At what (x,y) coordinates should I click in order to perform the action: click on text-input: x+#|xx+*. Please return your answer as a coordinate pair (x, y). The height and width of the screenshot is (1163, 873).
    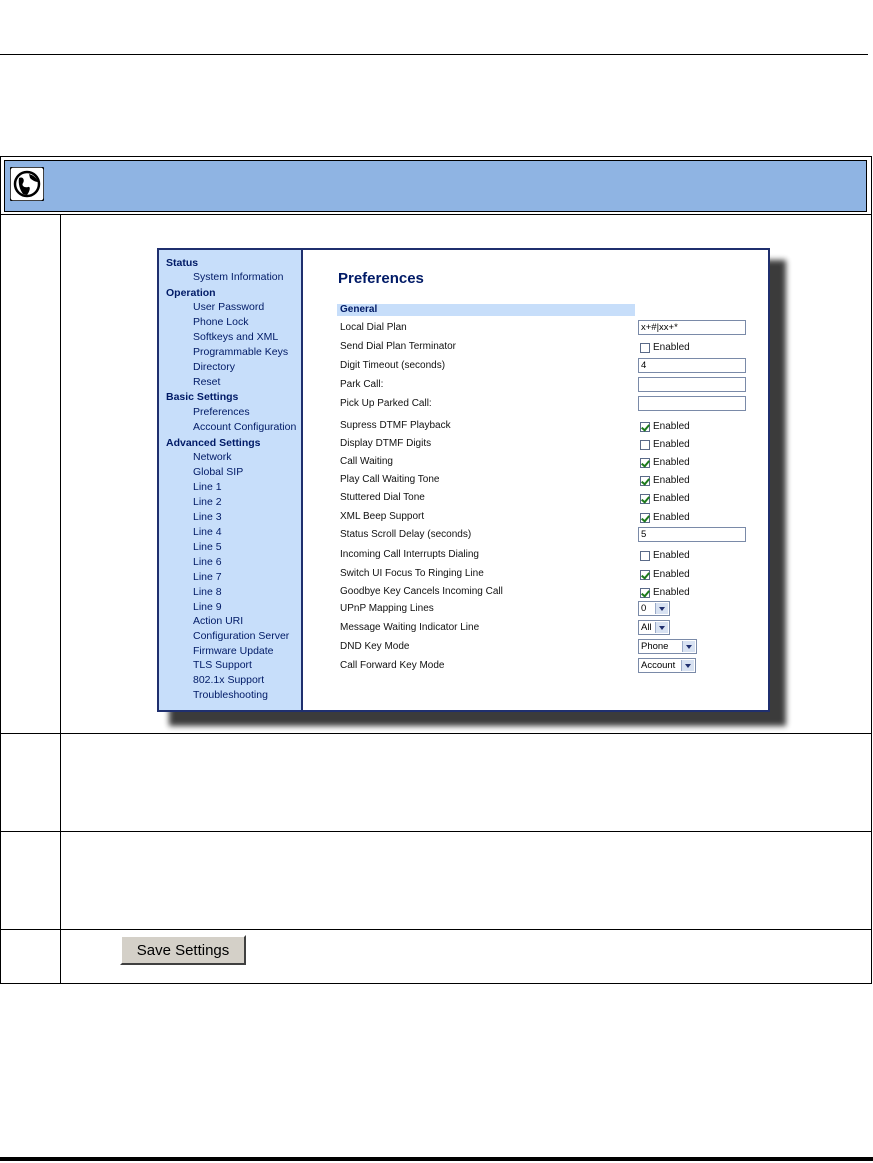
    Looking at the image, I should click on (692, 327).